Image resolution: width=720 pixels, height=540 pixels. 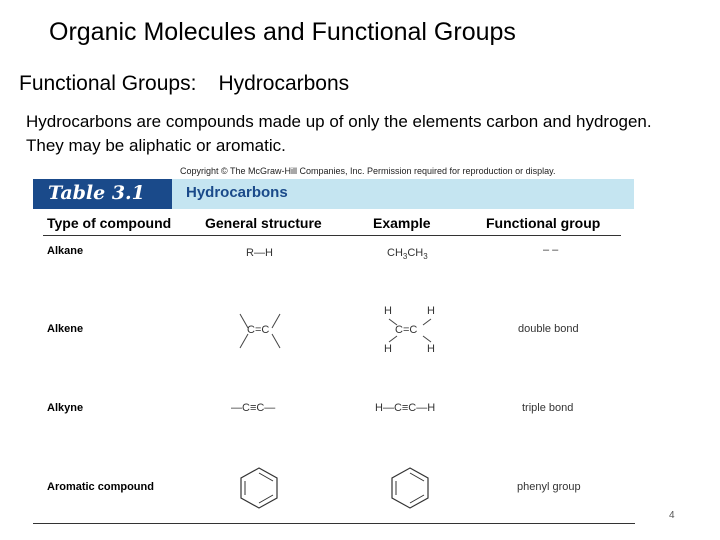 What do you see at coordinates (237, 192) in the screenshot?
I see `table-name: Hydrocarbons` at bounding box center [237, 192].